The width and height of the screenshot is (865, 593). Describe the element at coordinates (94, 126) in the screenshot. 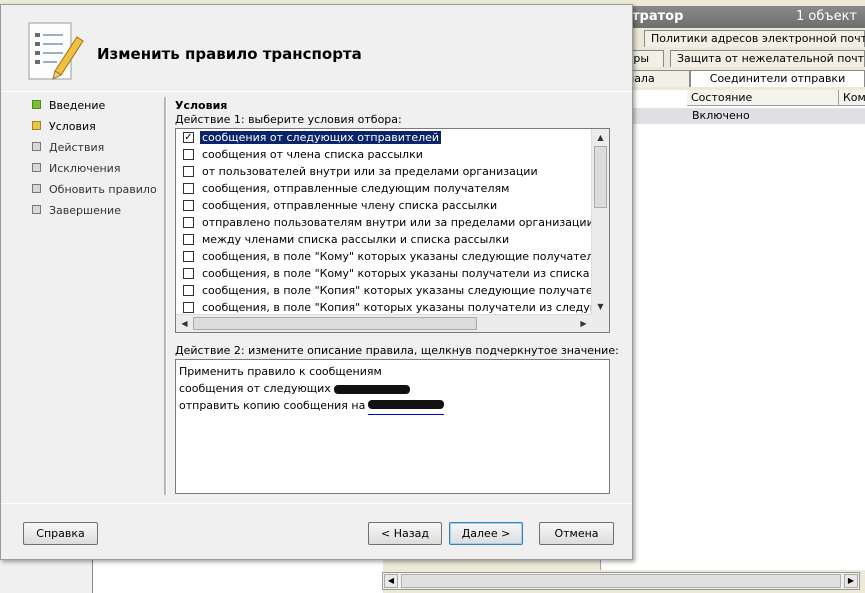

I see `nav-step-conditions: Условия` at that location.